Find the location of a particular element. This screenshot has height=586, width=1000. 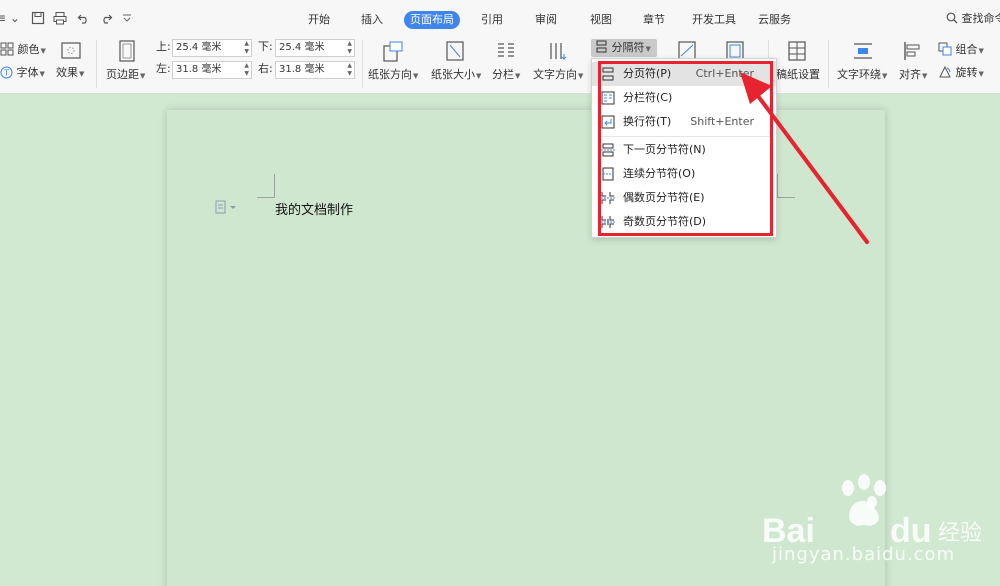

continuous-section-icon is located at coordinates (608, 174).